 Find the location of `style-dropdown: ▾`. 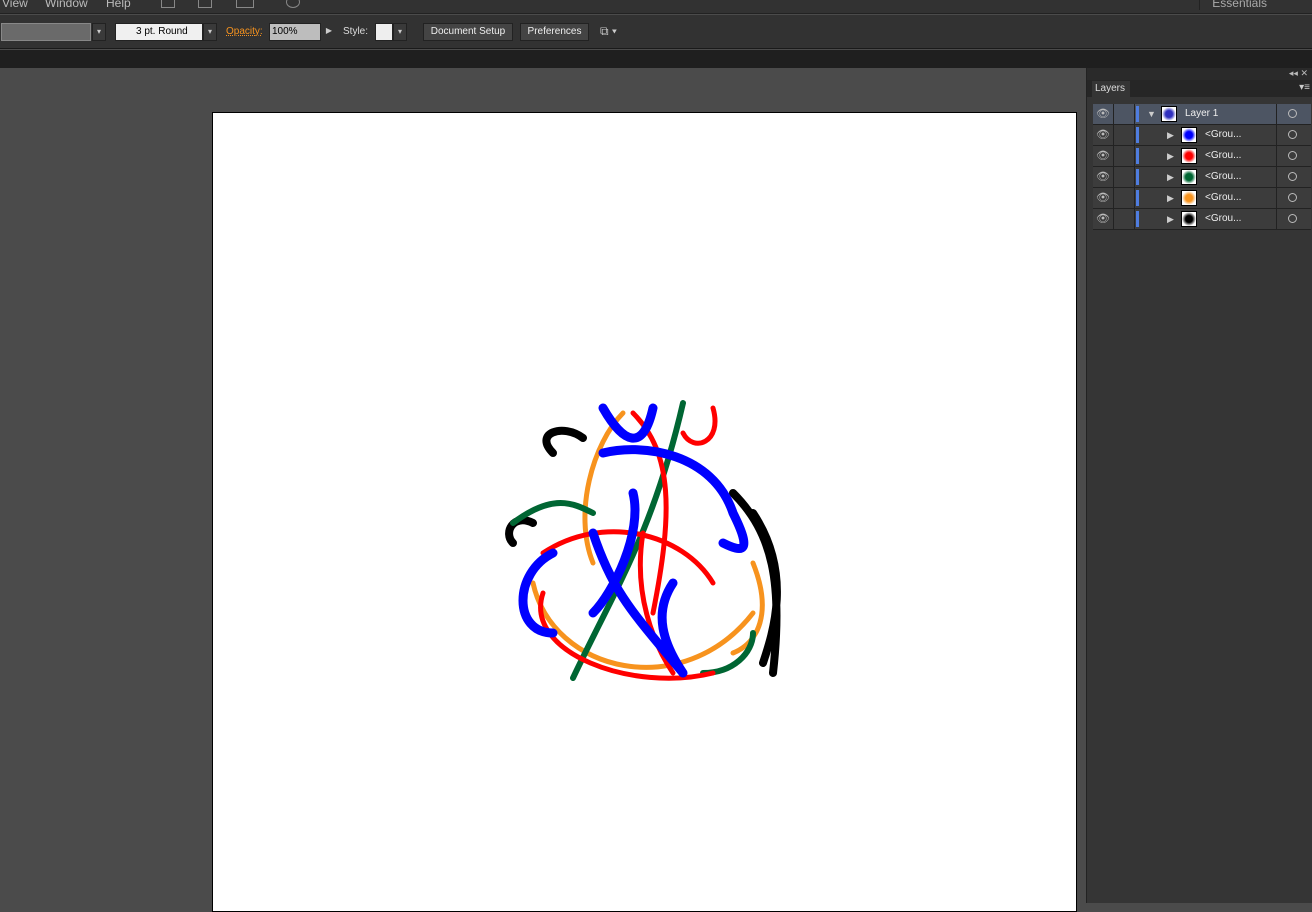

style-dropdown: ▾ is located at coordinates (400, 32).